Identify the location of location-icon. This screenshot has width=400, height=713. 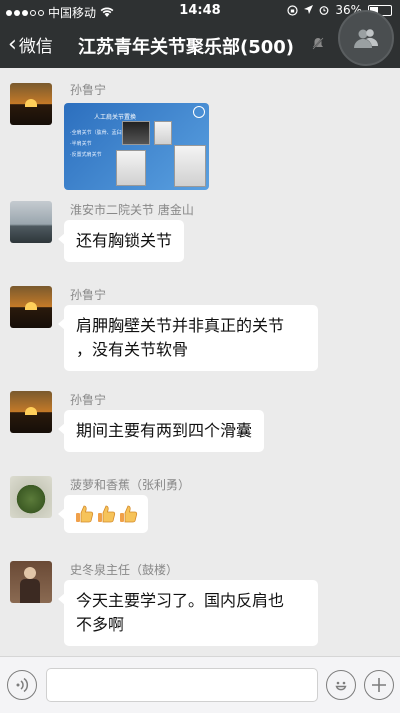
(309, 9).